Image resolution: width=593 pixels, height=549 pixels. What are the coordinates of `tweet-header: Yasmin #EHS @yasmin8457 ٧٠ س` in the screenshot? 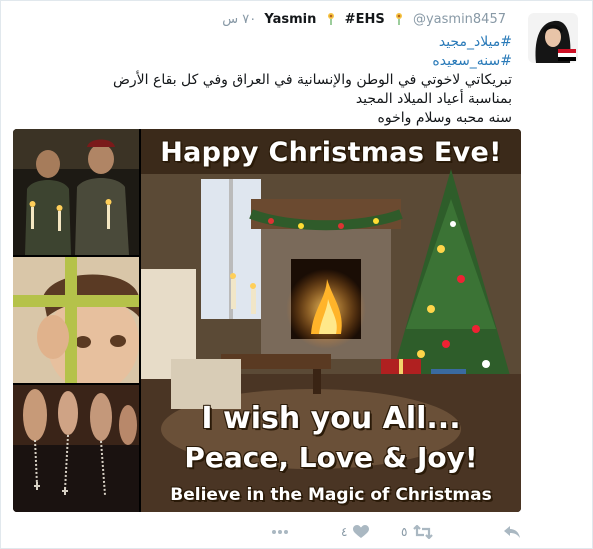 It's located at (356, 21).